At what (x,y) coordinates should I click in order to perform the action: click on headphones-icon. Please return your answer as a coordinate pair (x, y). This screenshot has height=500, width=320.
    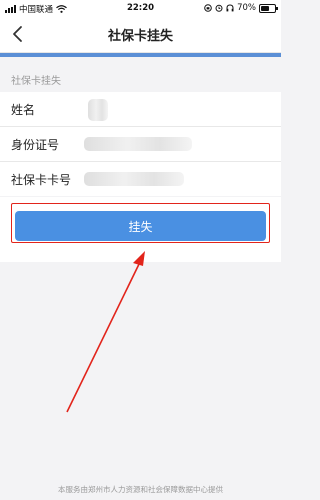
    Looking at the image, I should click on (230, 8).